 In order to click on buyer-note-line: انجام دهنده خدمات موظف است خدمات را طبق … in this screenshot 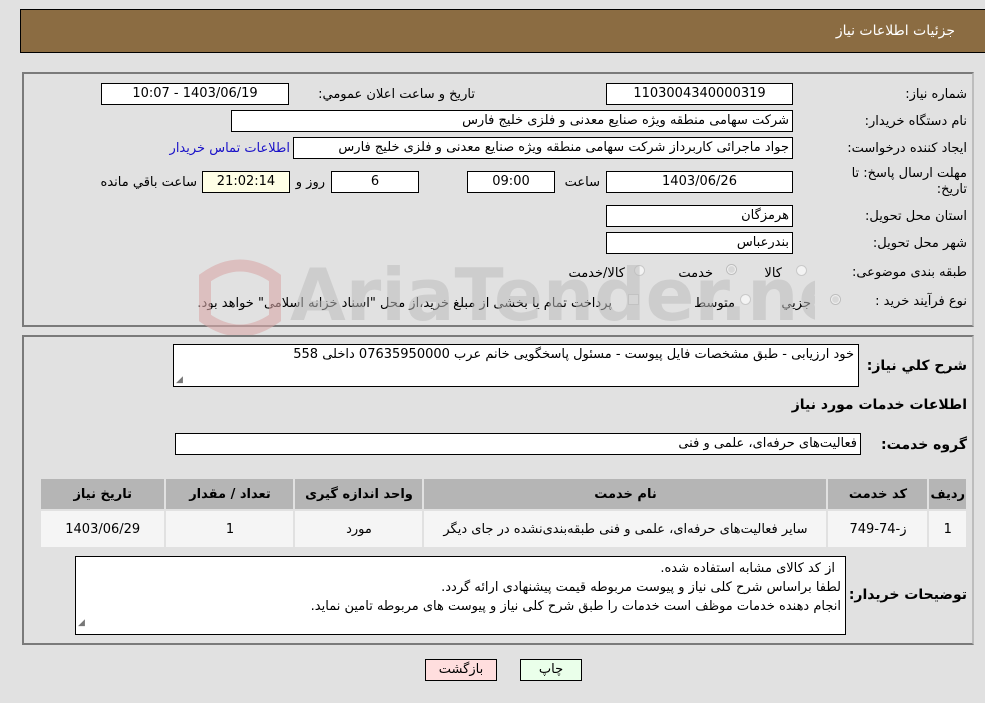, I will do `click(575, 606)`.